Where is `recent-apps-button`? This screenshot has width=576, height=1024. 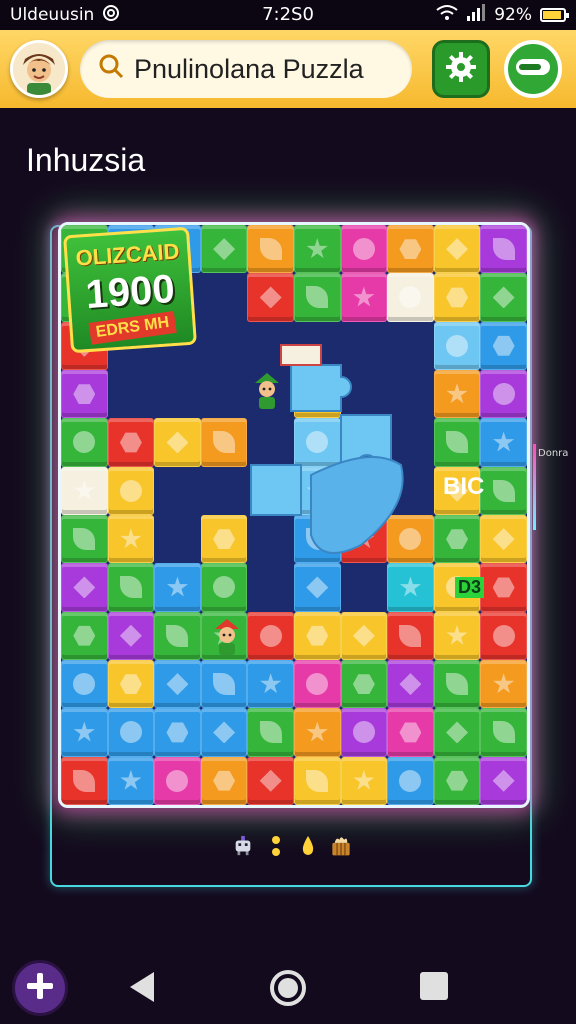
recent-apps-button is located at coordinates (434, 986).